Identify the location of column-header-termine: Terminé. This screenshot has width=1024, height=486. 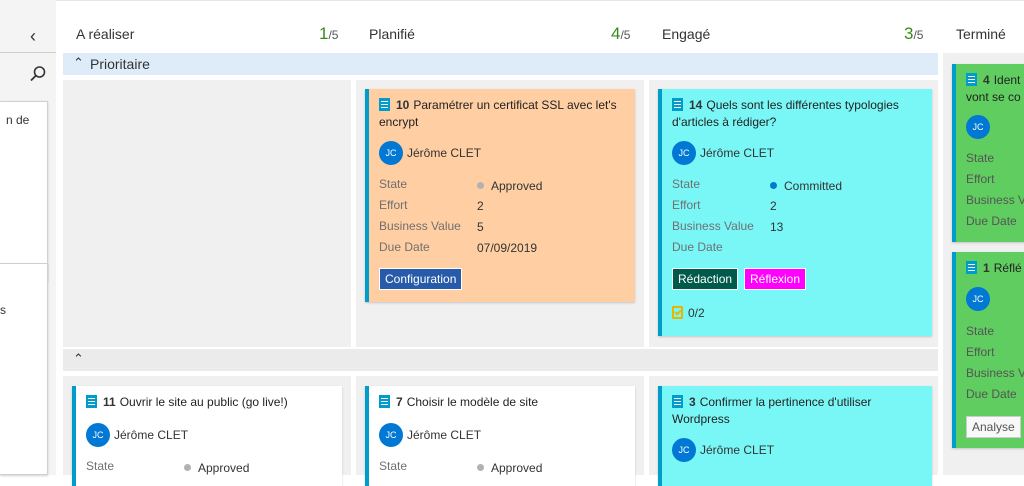
(990, 37).